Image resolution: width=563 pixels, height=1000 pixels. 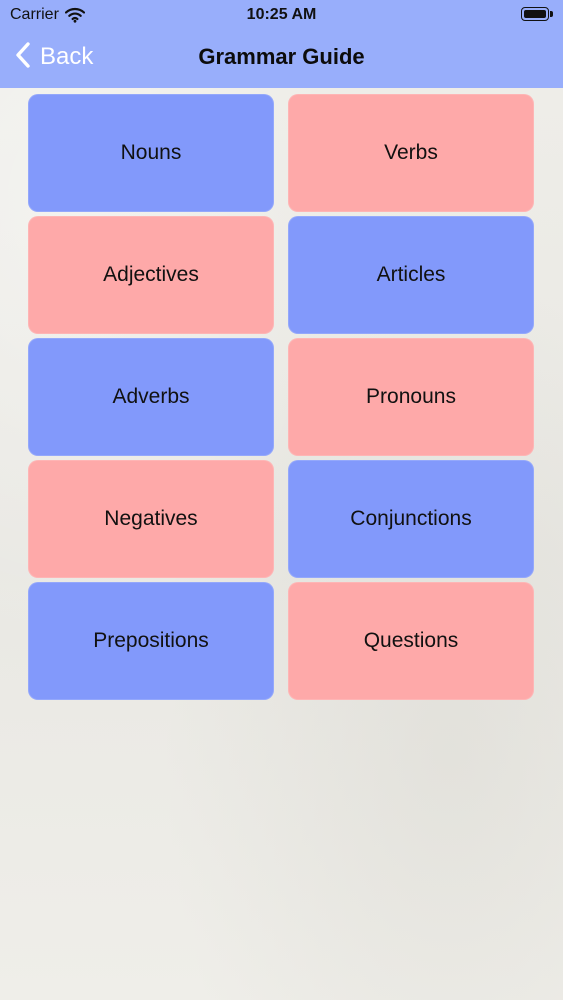 I want to click on topic-tile-negatives: Negatives, so click(x=151, y=519).